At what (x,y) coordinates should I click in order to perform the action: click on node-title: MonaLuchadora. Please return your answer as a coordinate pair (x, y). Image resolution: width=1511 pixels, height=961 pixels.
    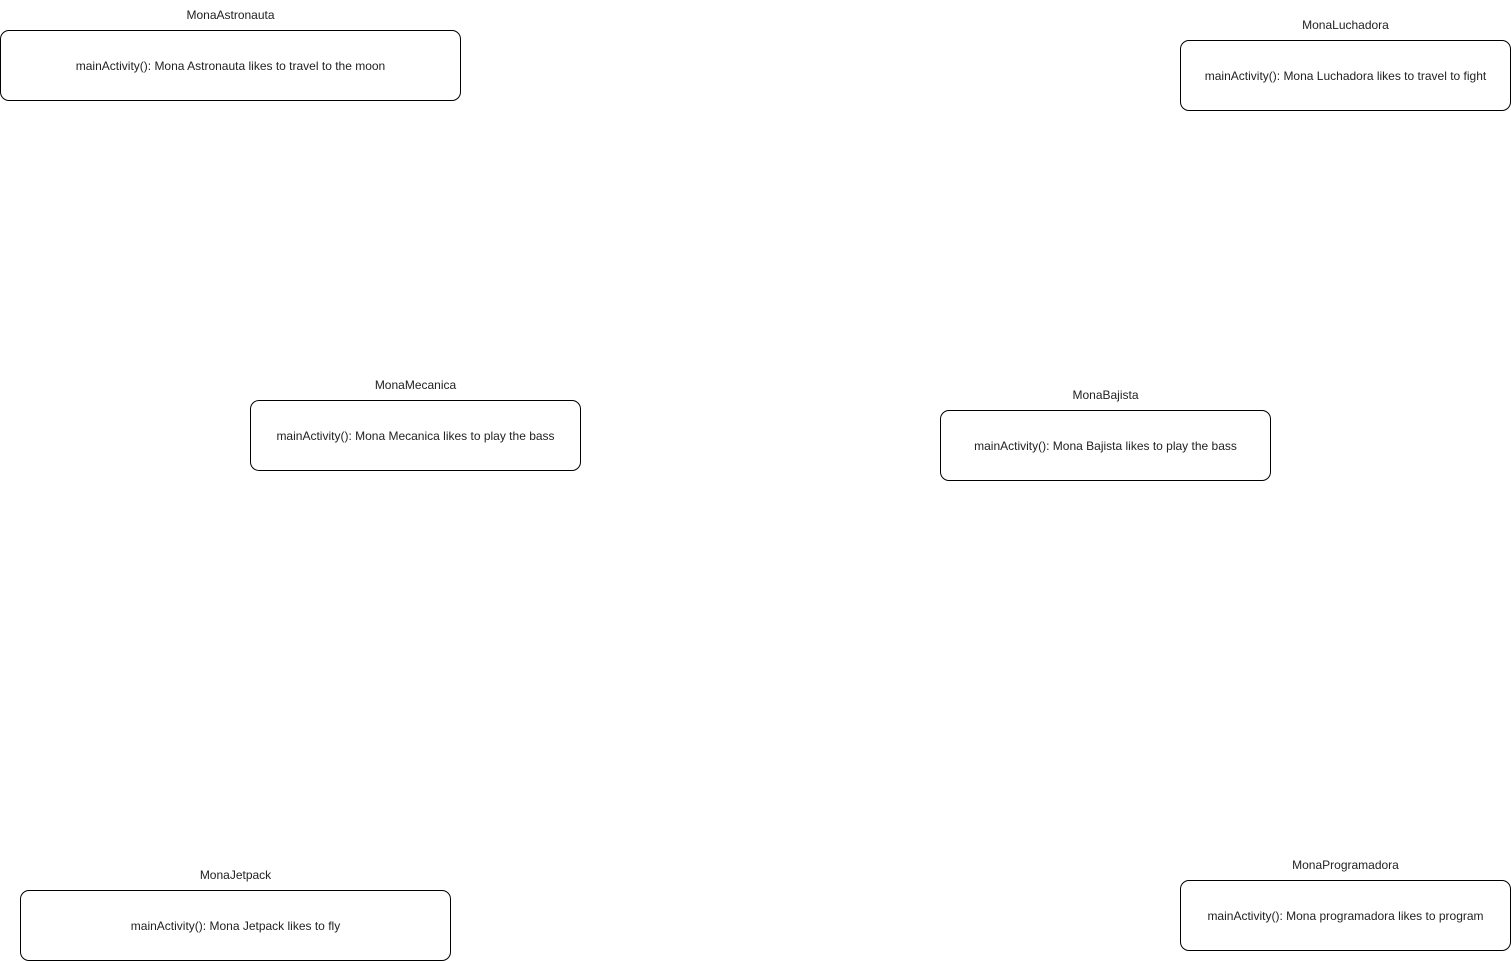
    Looking at the image, I should click on (1345, 25).